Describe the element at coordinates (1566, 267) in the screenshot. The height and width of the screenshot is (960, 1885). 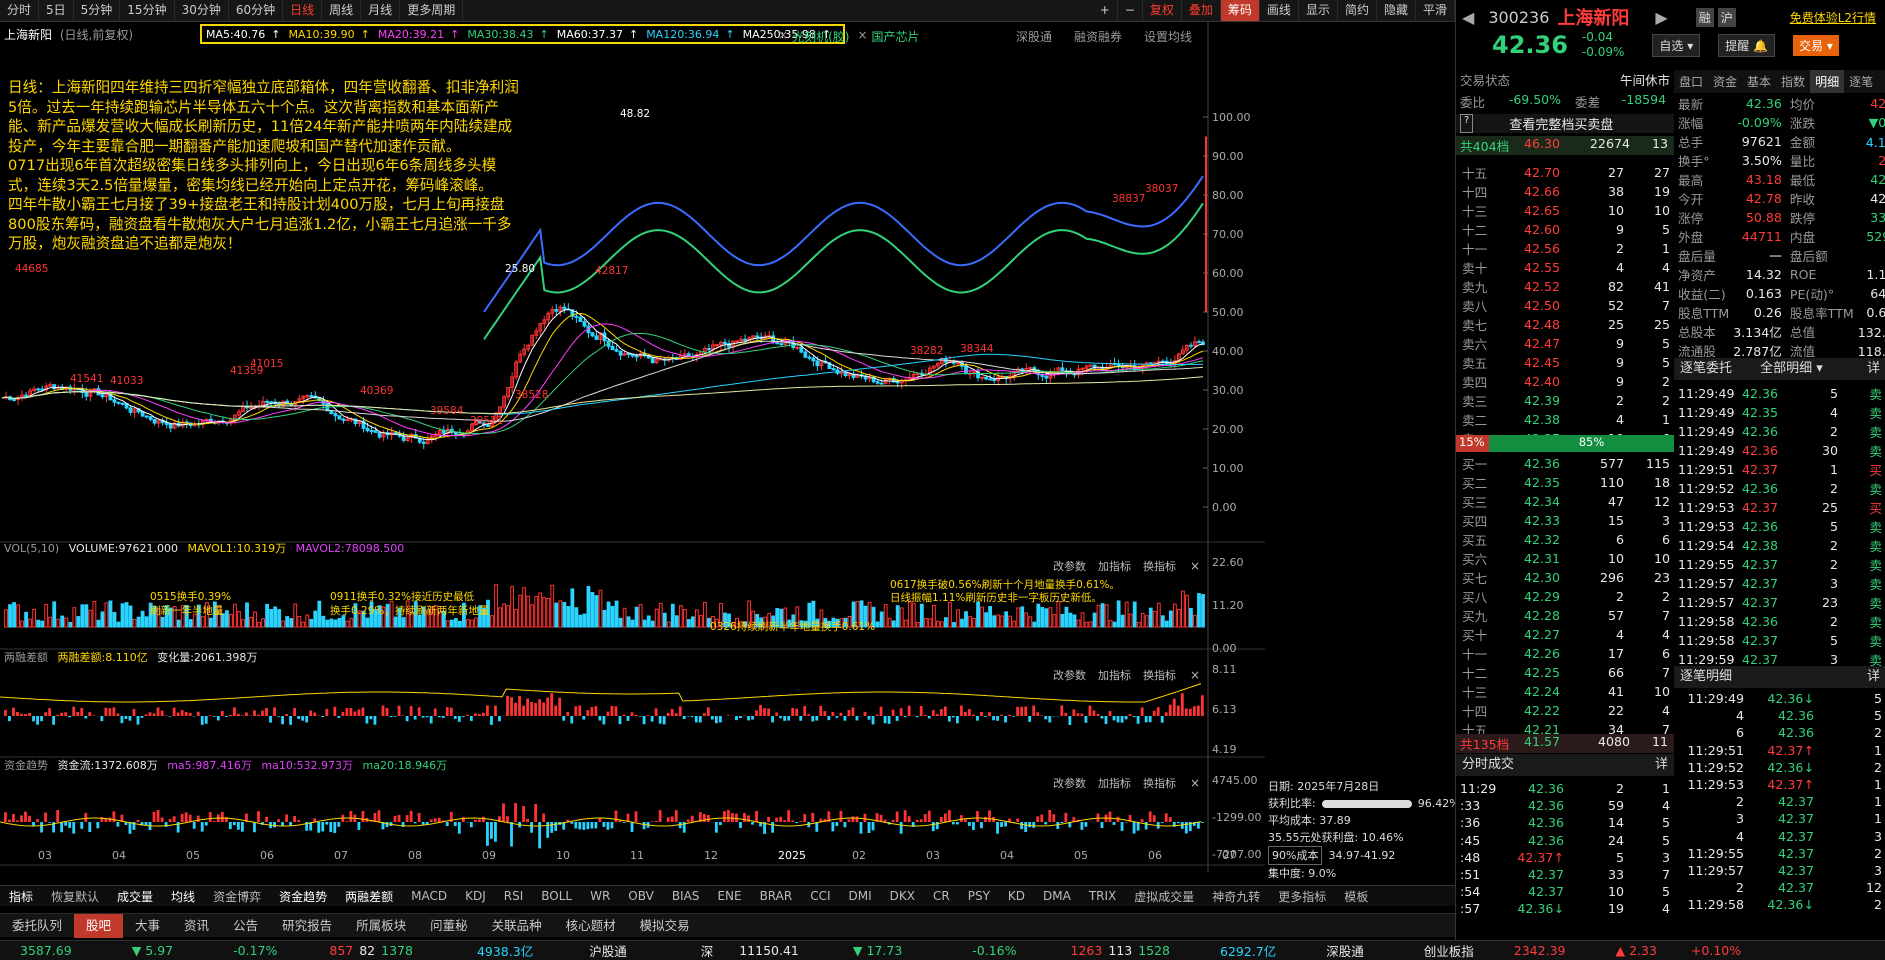
I see `sell_book-row: 卖十 42.55 4 4` at that location.